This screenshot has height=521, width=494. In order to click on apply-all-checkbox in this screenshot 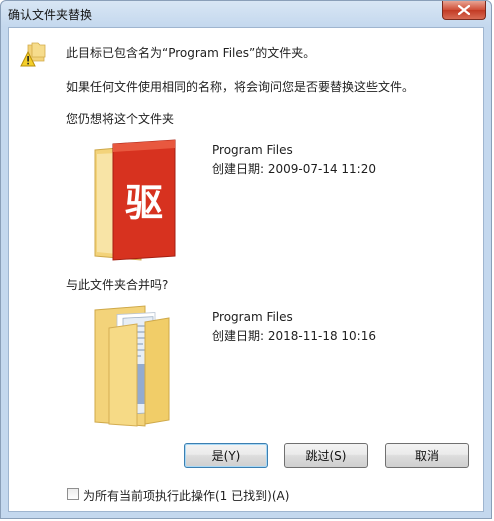, I will do `click(73, 494)`.